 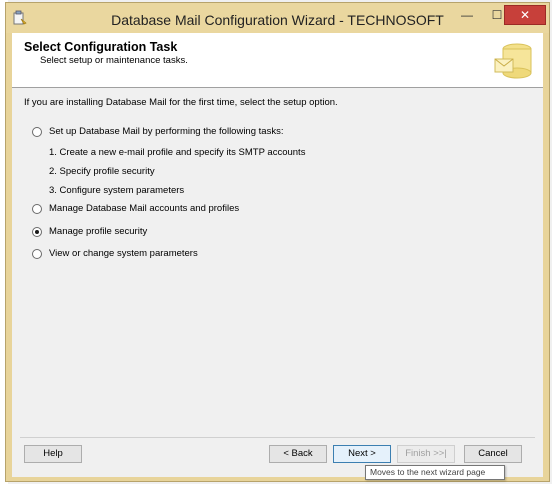 I want to click on option-label: View or change system parameters, so click(x=123, y=253).